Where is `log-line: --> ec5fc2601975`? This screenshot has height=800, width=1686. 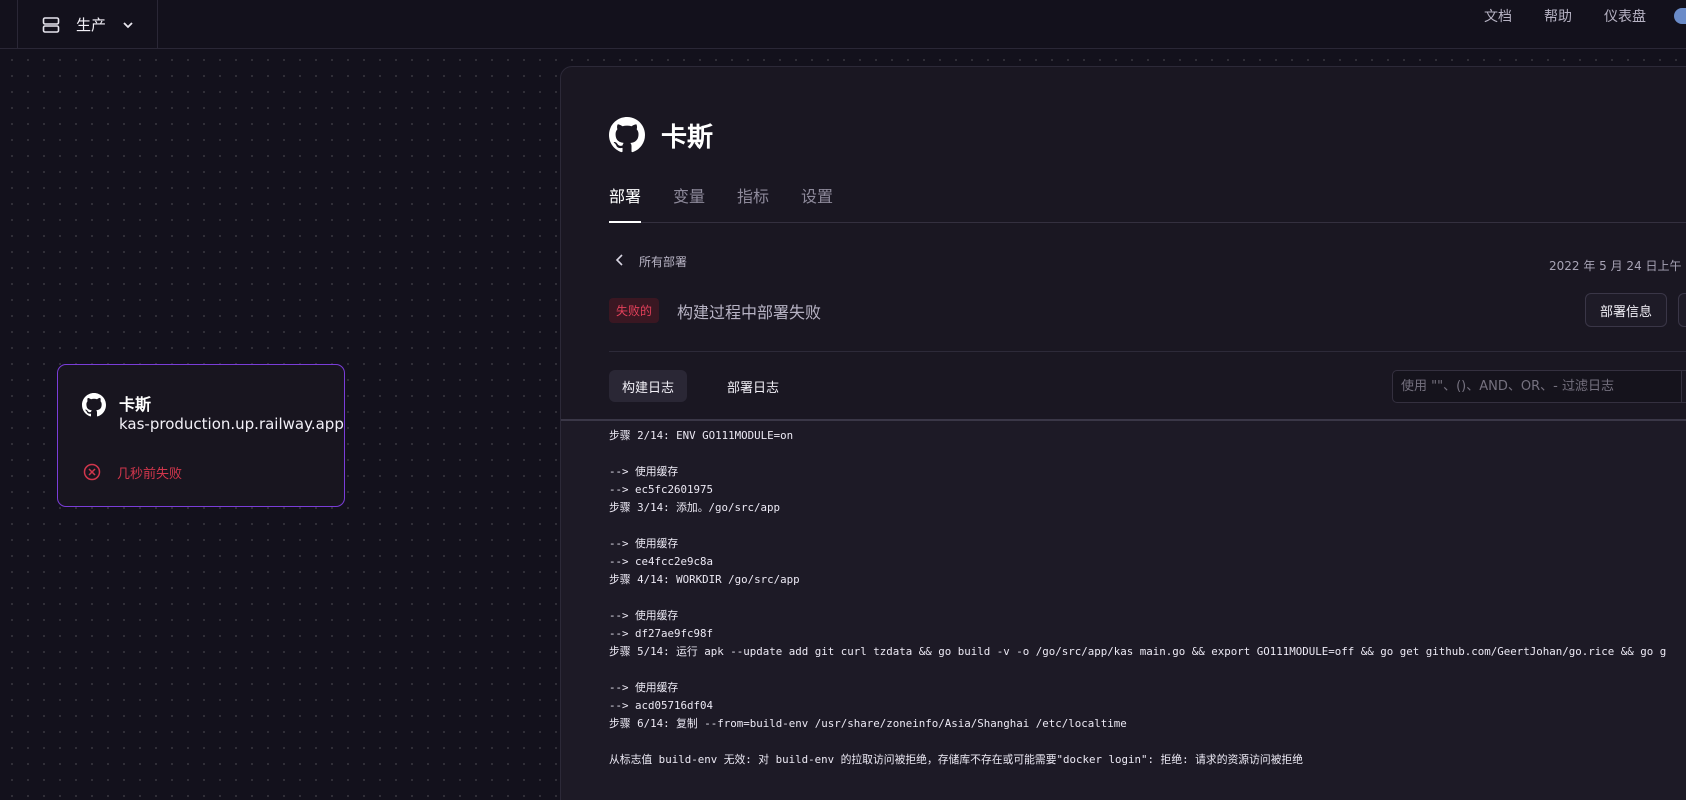
log-line: --> ec5fc2601975 is located at coordinates (661, 489).